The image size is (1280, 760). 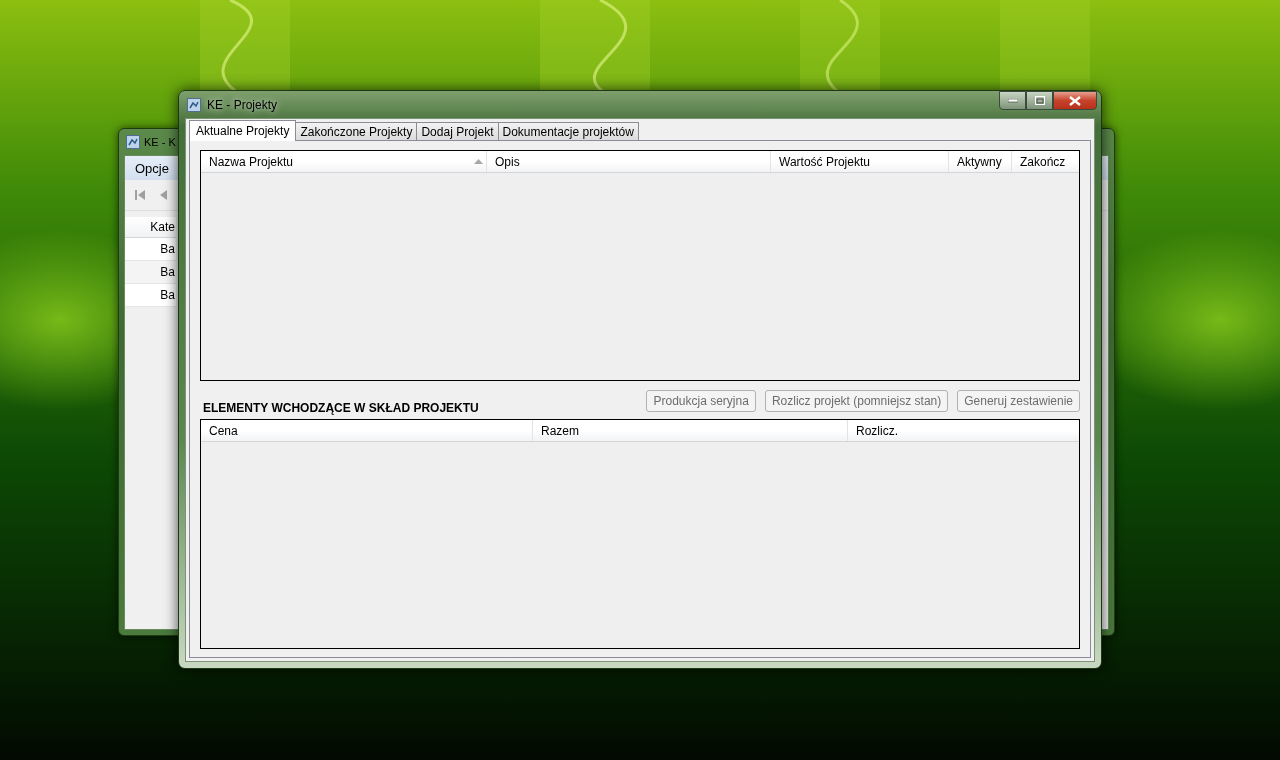 I want to click on minimize-icon, so click(x=1012, y=100).